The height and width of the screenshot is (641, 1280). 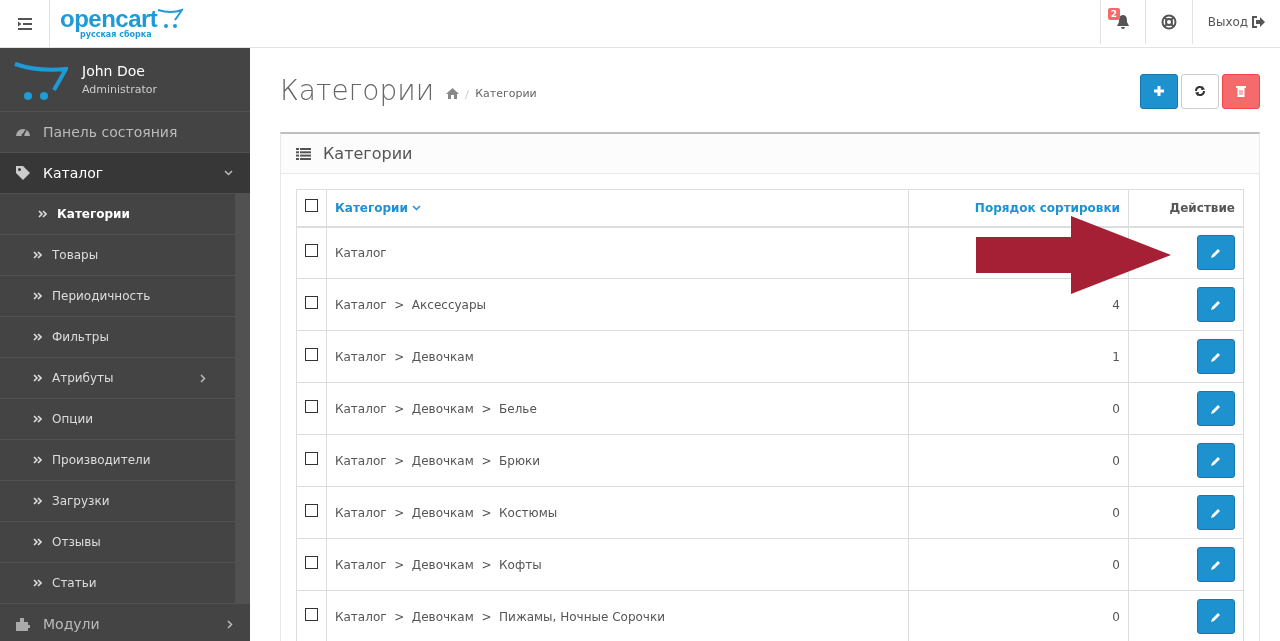 What do you see at coordinates (1122, 21) in the screenshot?
I see `bell-icon` at bounding box center [1122, 21].